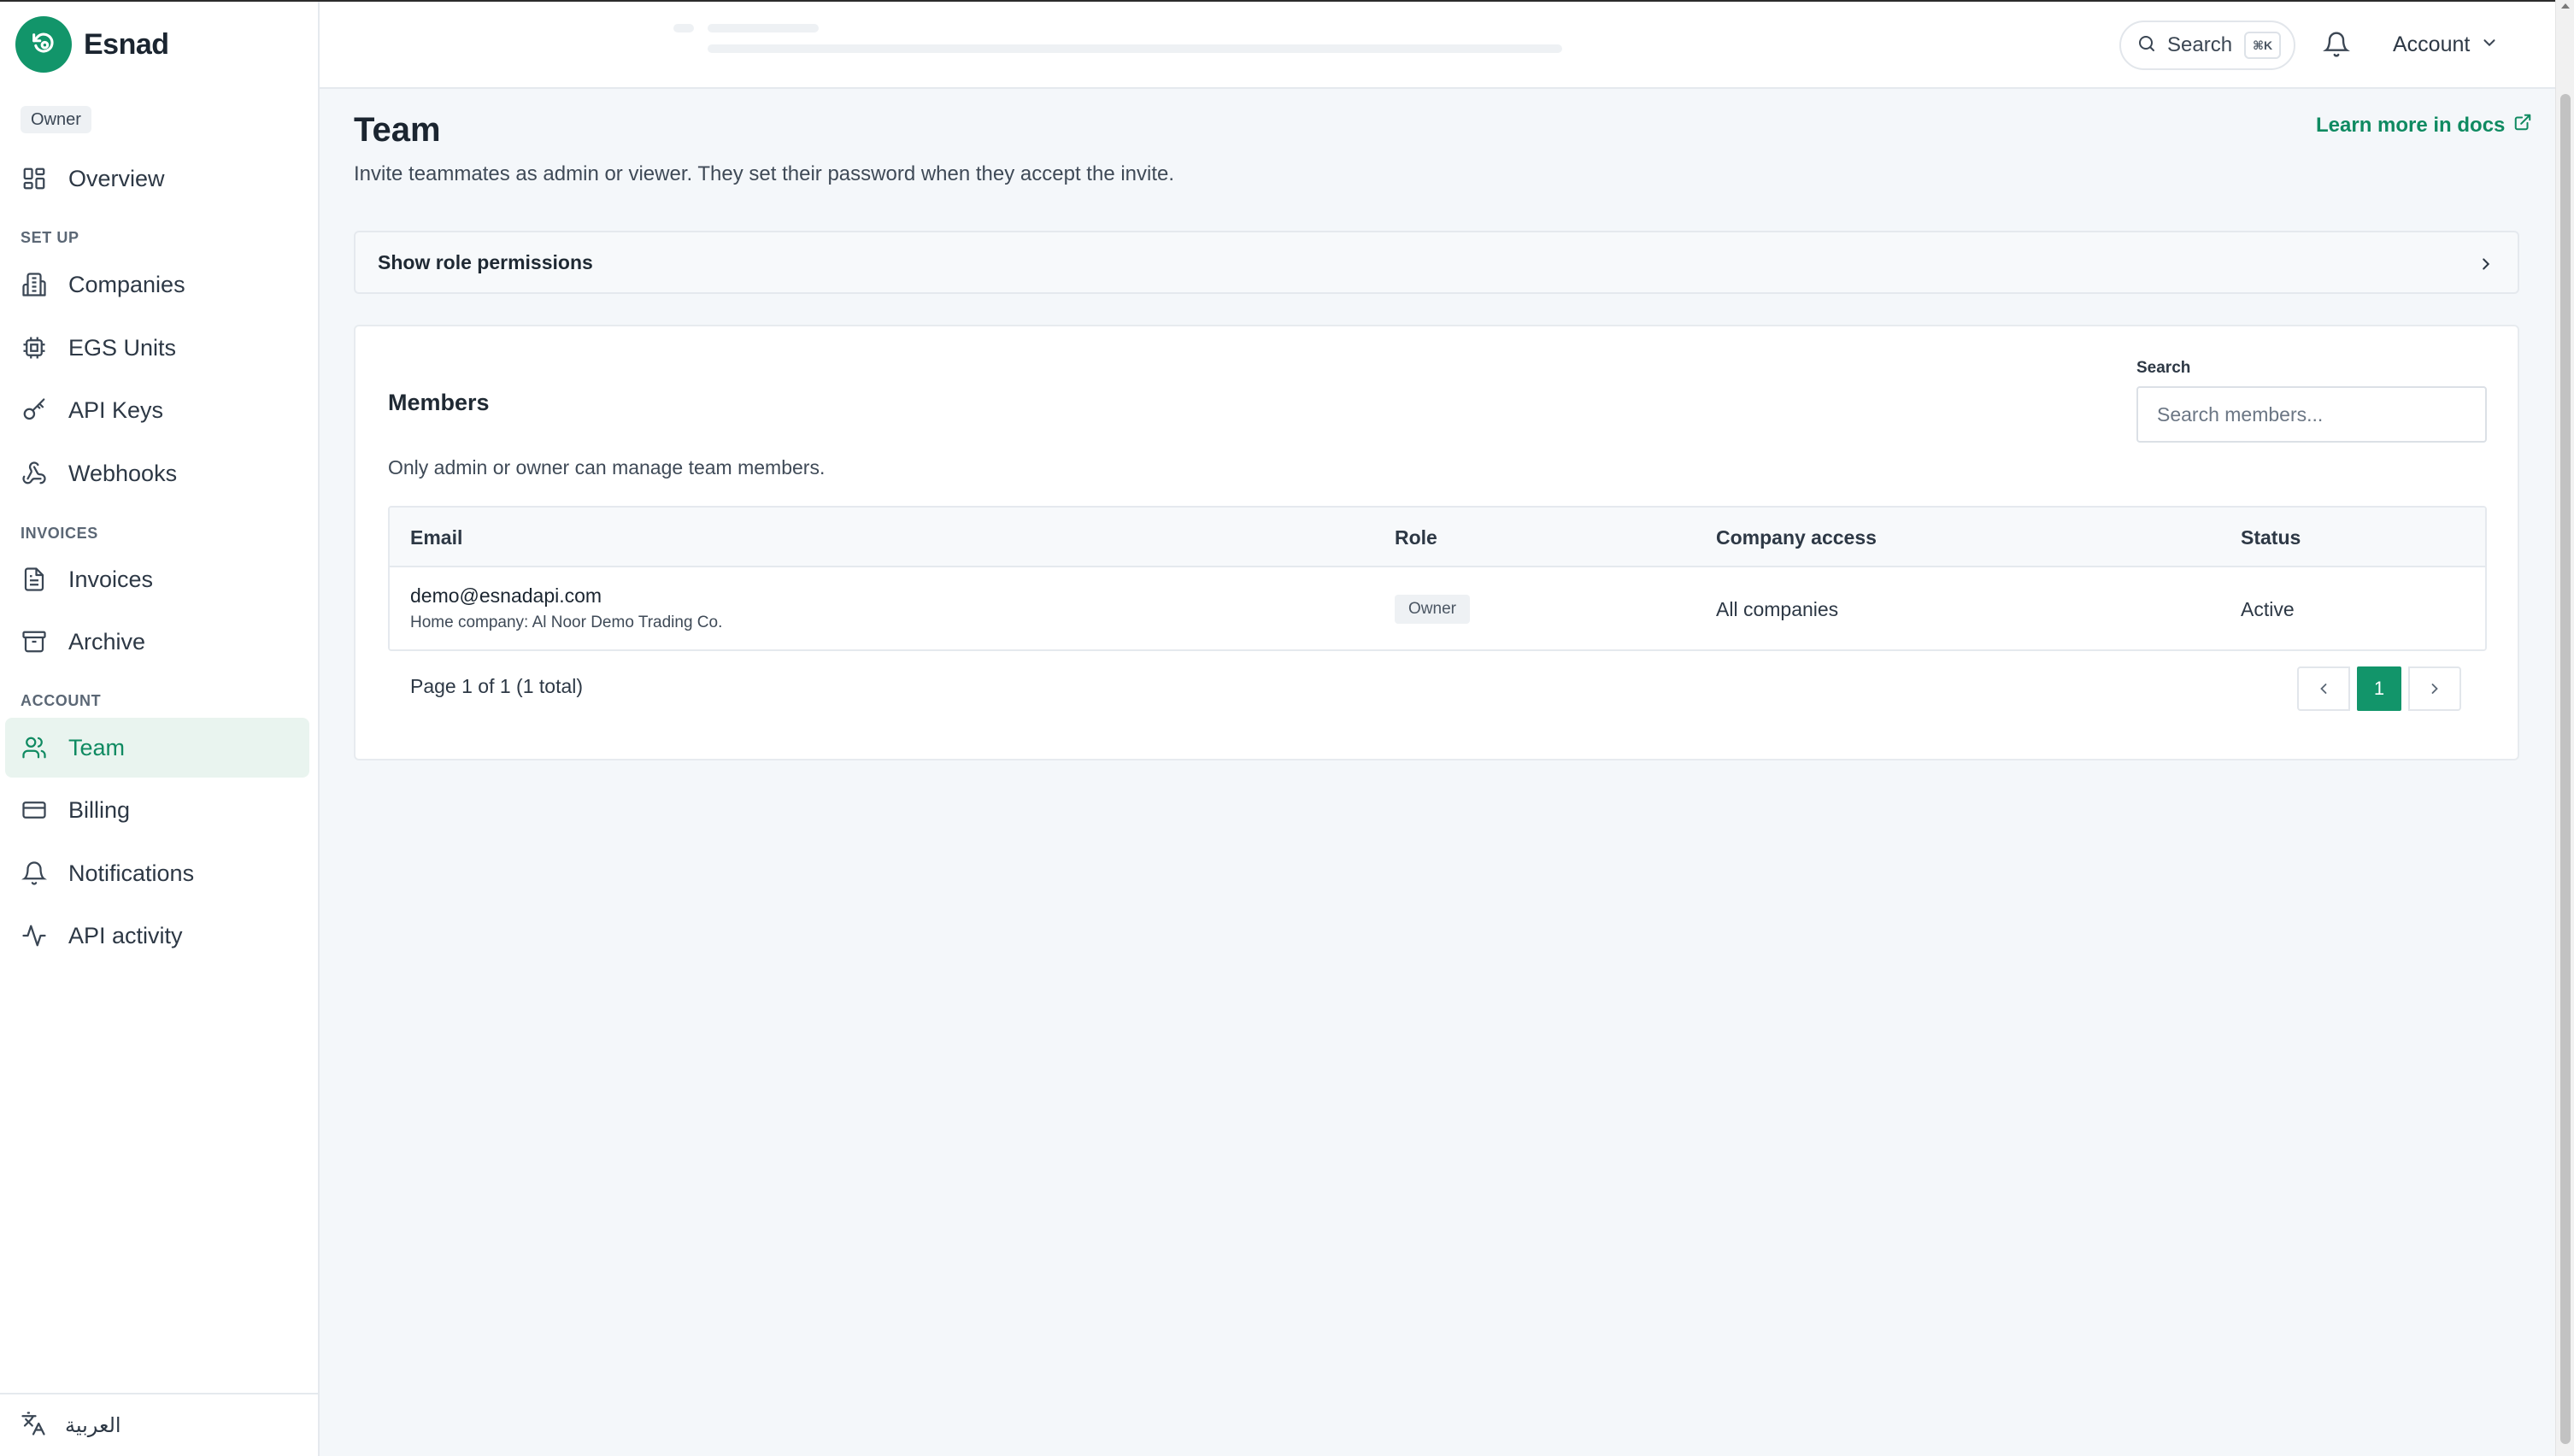 The width and height of the screenshot is (2574, 1456). What do you see at coordinates (2432, 44) in the screenshot?
I see `account-label: Account` at bounding box center [2432, 44].